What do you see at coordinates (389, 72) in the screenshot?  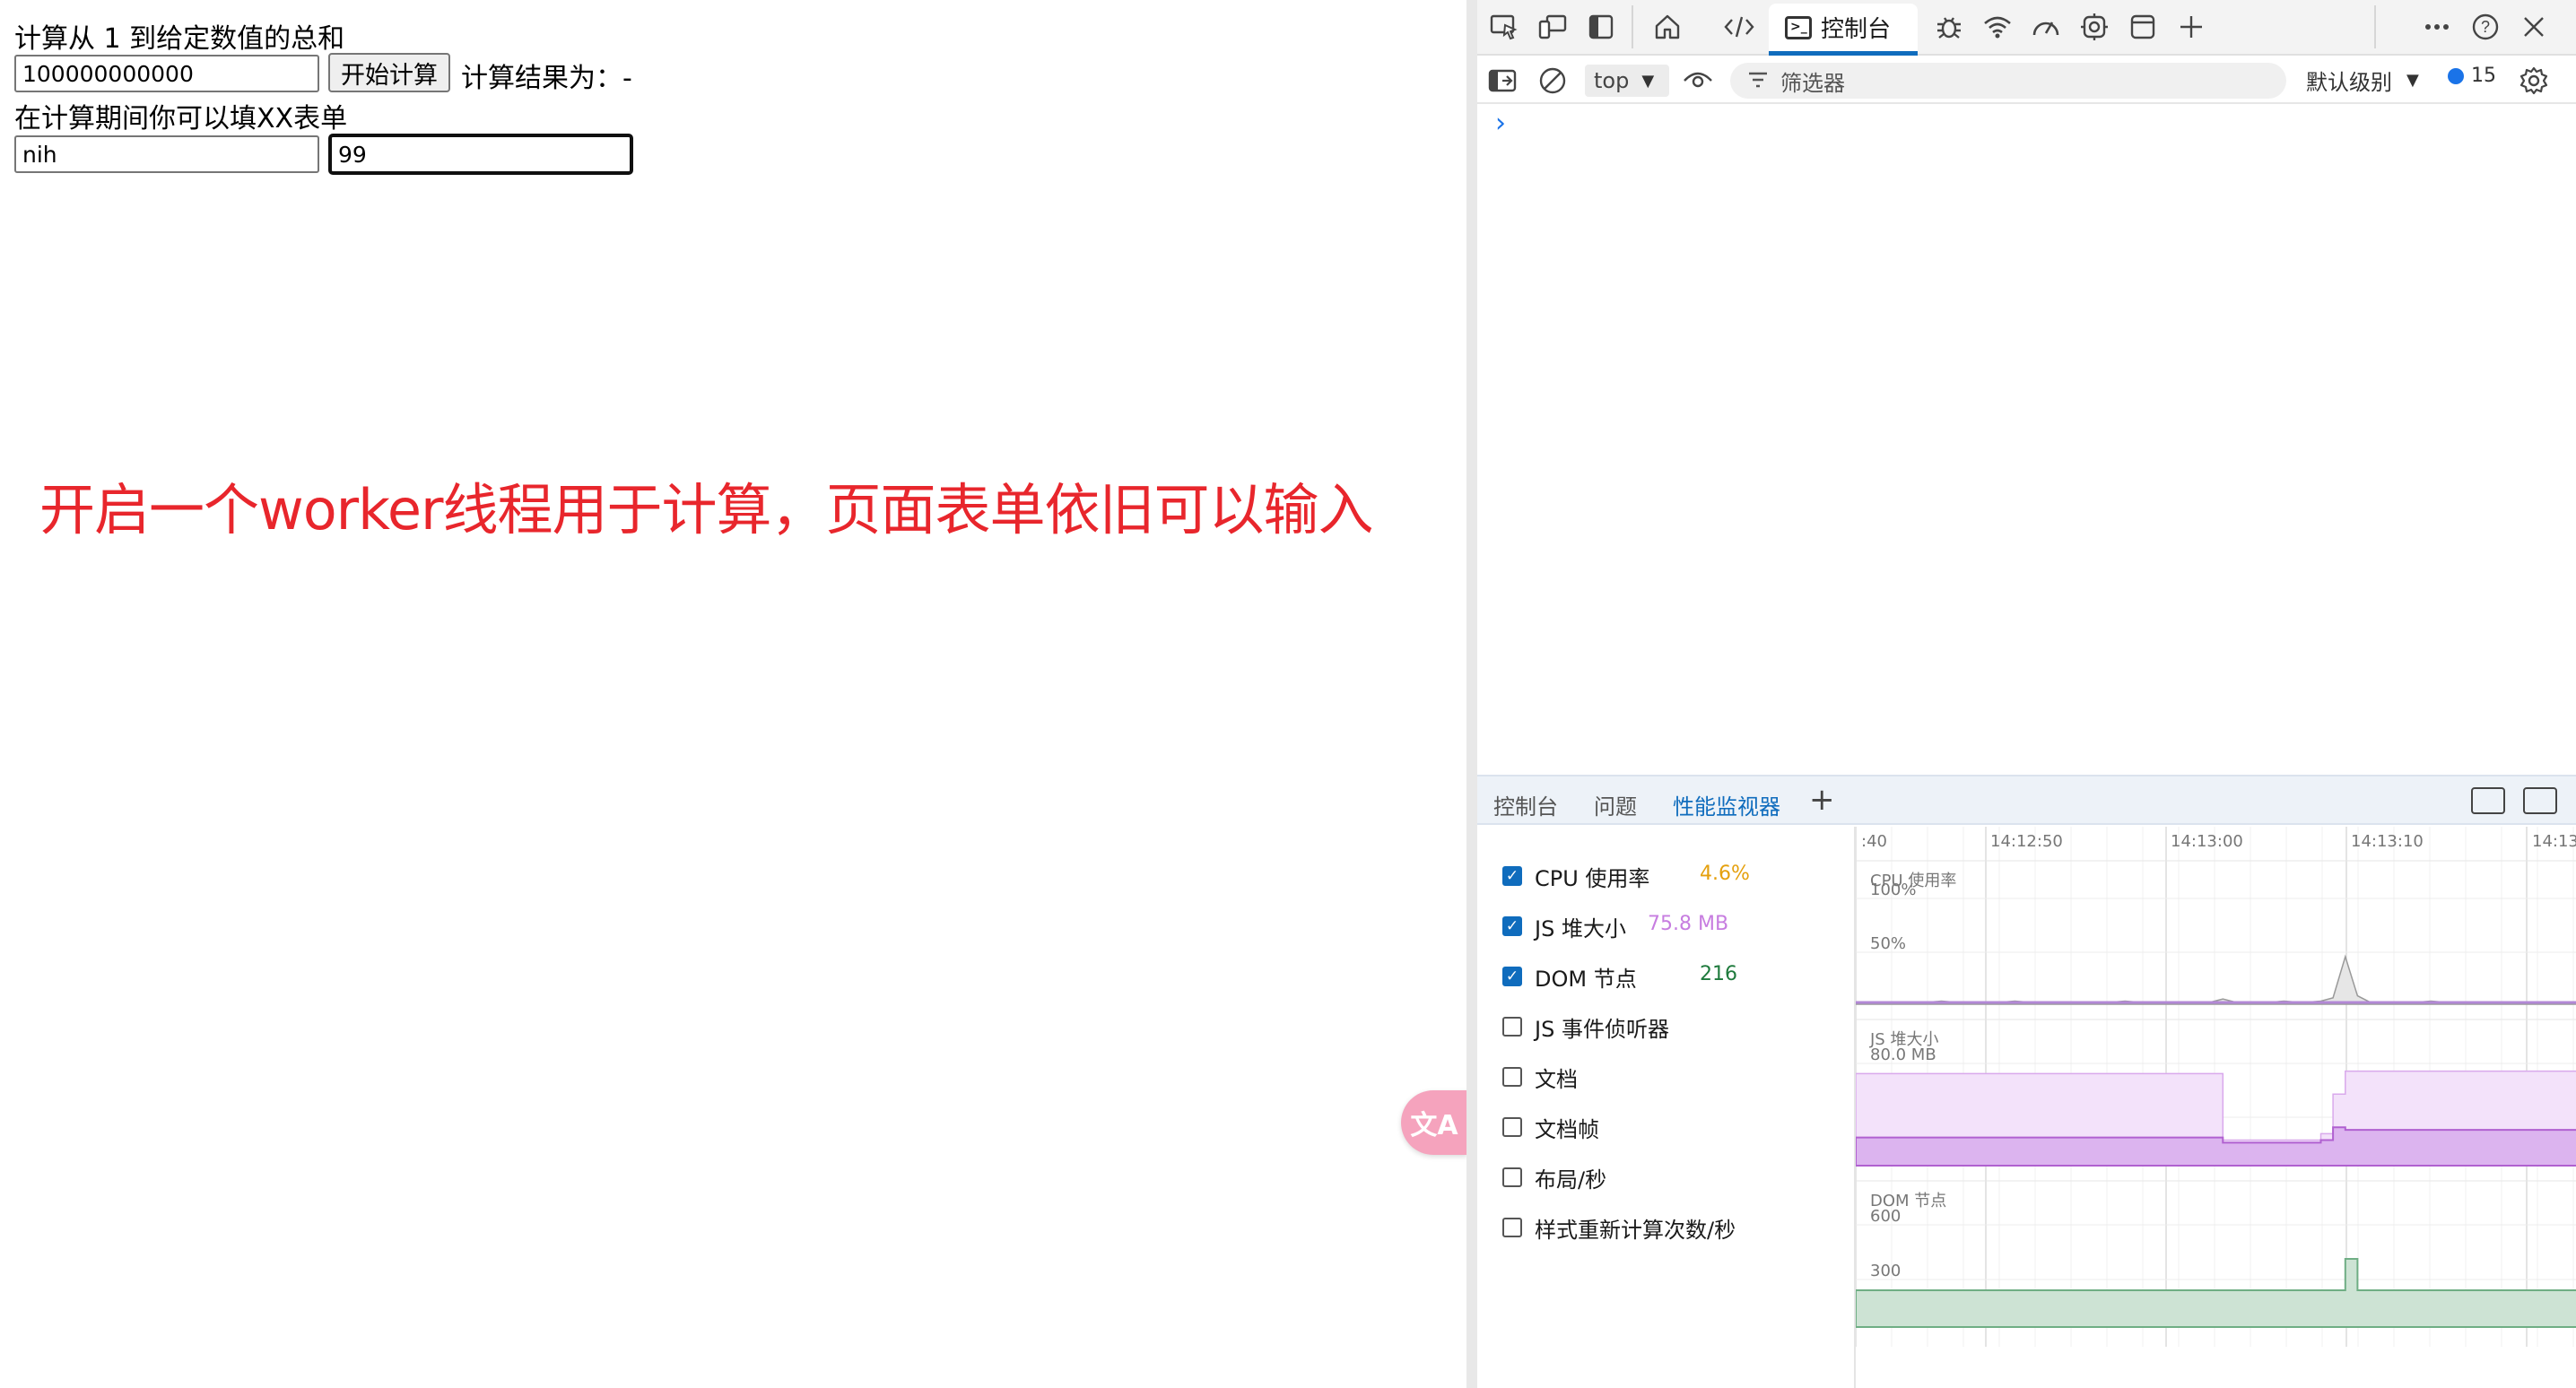 I see `start-calculation-button: 开始计算` at bounding box center [389, 72].